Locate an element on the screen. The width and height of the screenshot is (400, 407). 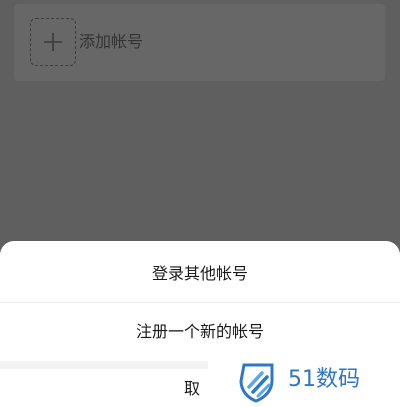
shield-logo-icon is located at coordinates (256, 383).